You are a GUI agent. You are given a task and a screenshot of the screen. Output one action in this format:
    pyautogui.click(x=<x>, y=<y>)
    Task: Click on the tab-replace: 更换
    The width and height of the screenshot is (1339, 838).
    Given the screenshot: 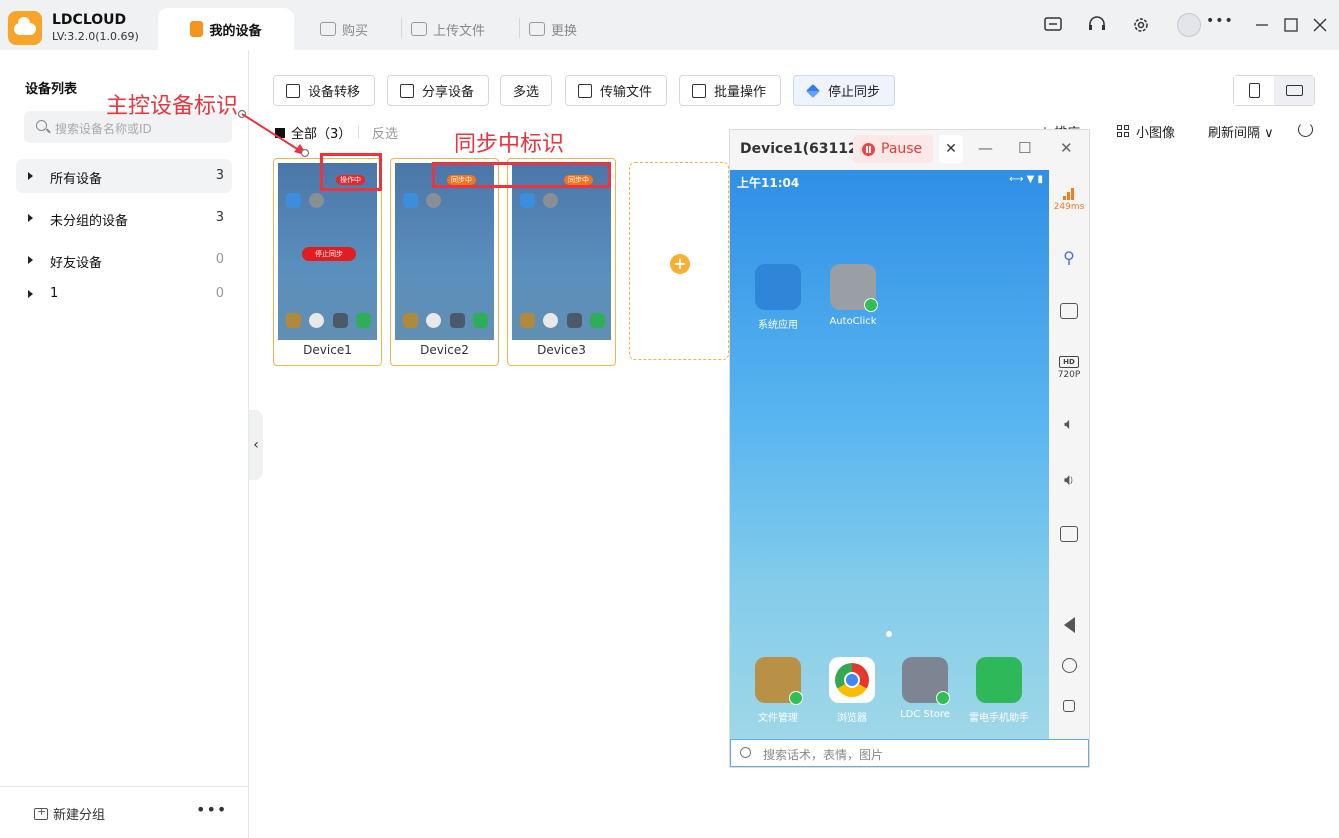 What is the action you would take?
    pyautogui.click(x=548, y=29)
    